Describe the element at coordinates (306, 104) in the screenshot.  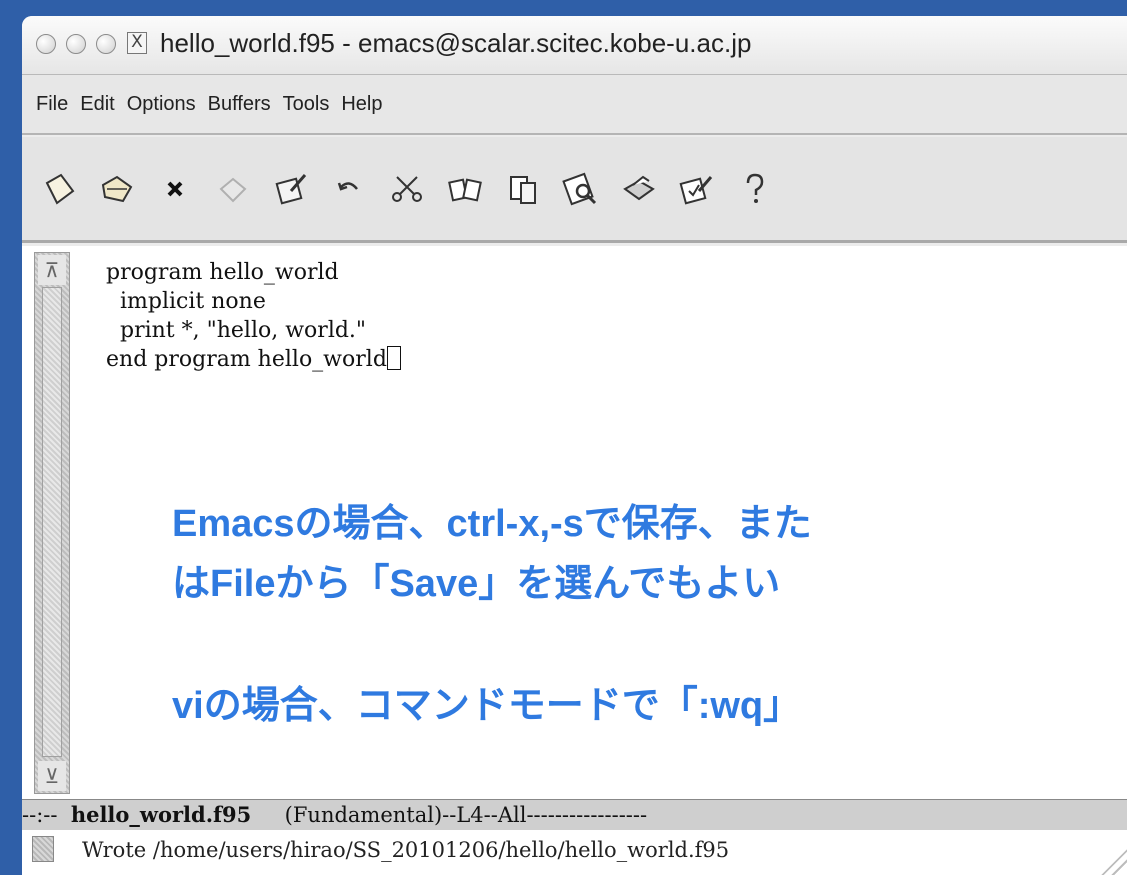
I see `menu-tools: Tools` at that location.